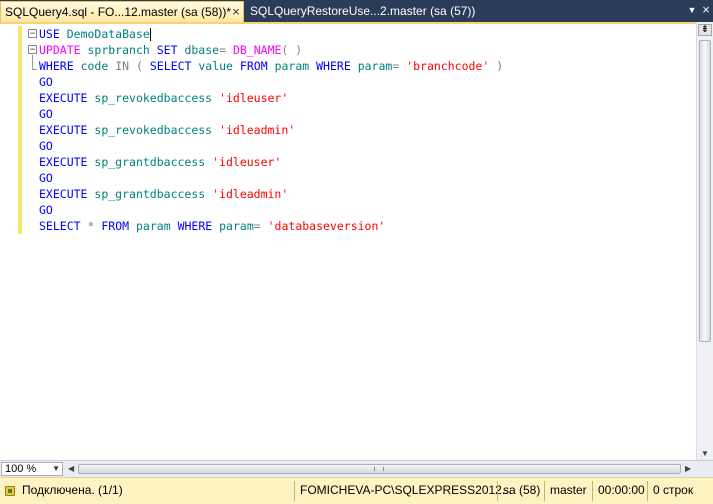  Describe the element at coordinates (692, 10) in the screenshot. I see `tab-list-dropdown-icon: ▼` at that location.